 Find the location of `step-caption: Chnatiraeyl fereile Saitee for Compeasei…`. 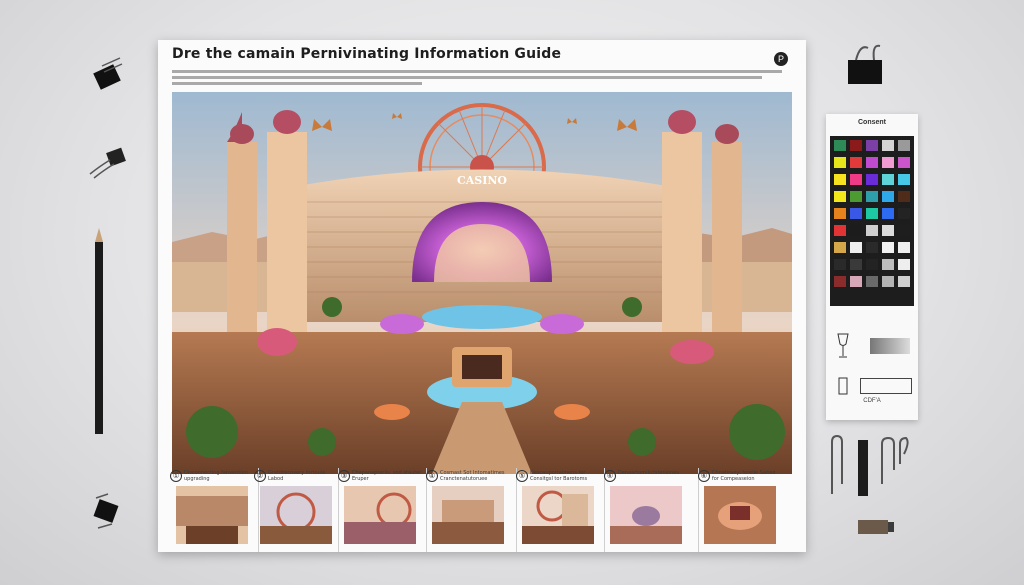

step-caption: Chnatiraeyl fereile Saitee for Compeasei… is located at coordinates (744, 476).